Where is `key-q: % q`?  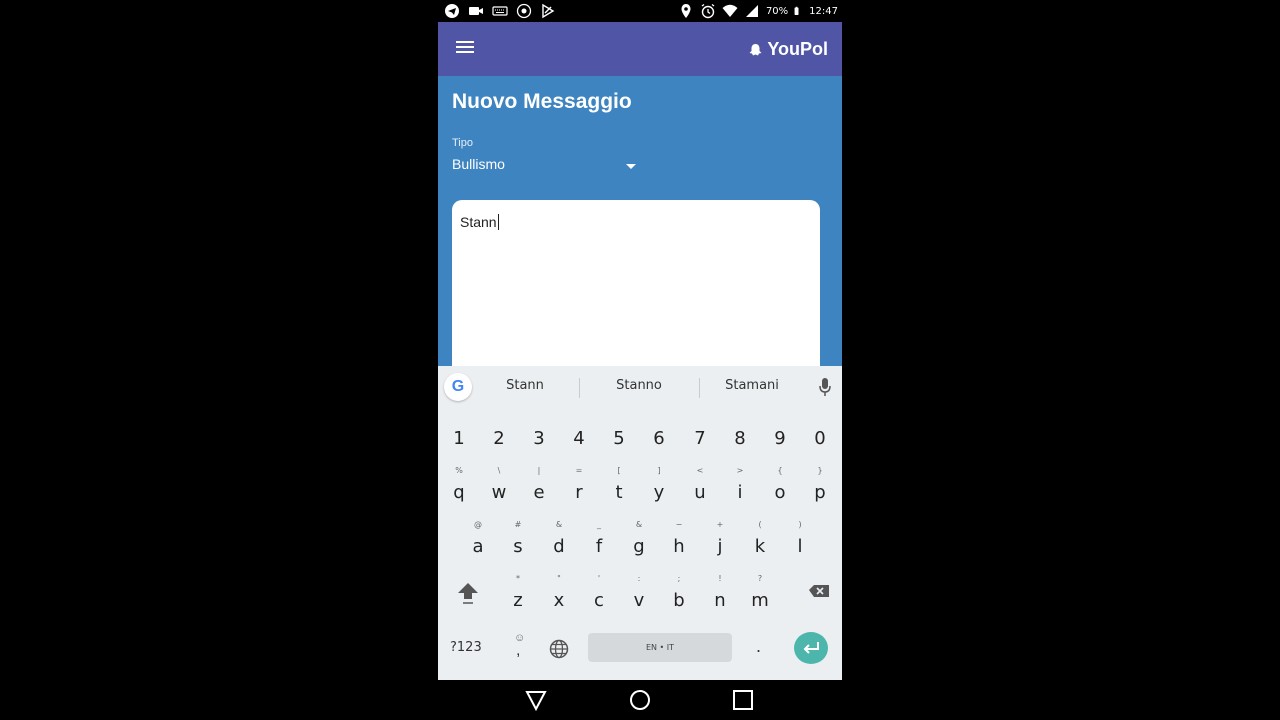 key-q: % q is located at coordinates (459, 488).